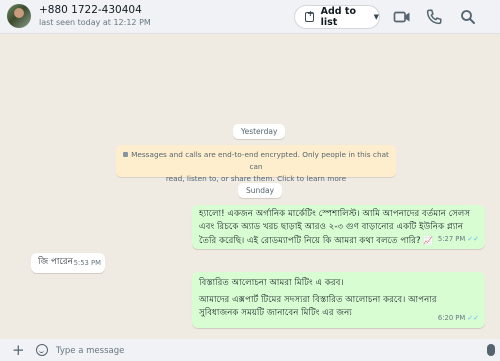 The height and width of the screenshot is (361, 500). I want to click on add-to-list-button: Add to list ▼, so click(337, 17).